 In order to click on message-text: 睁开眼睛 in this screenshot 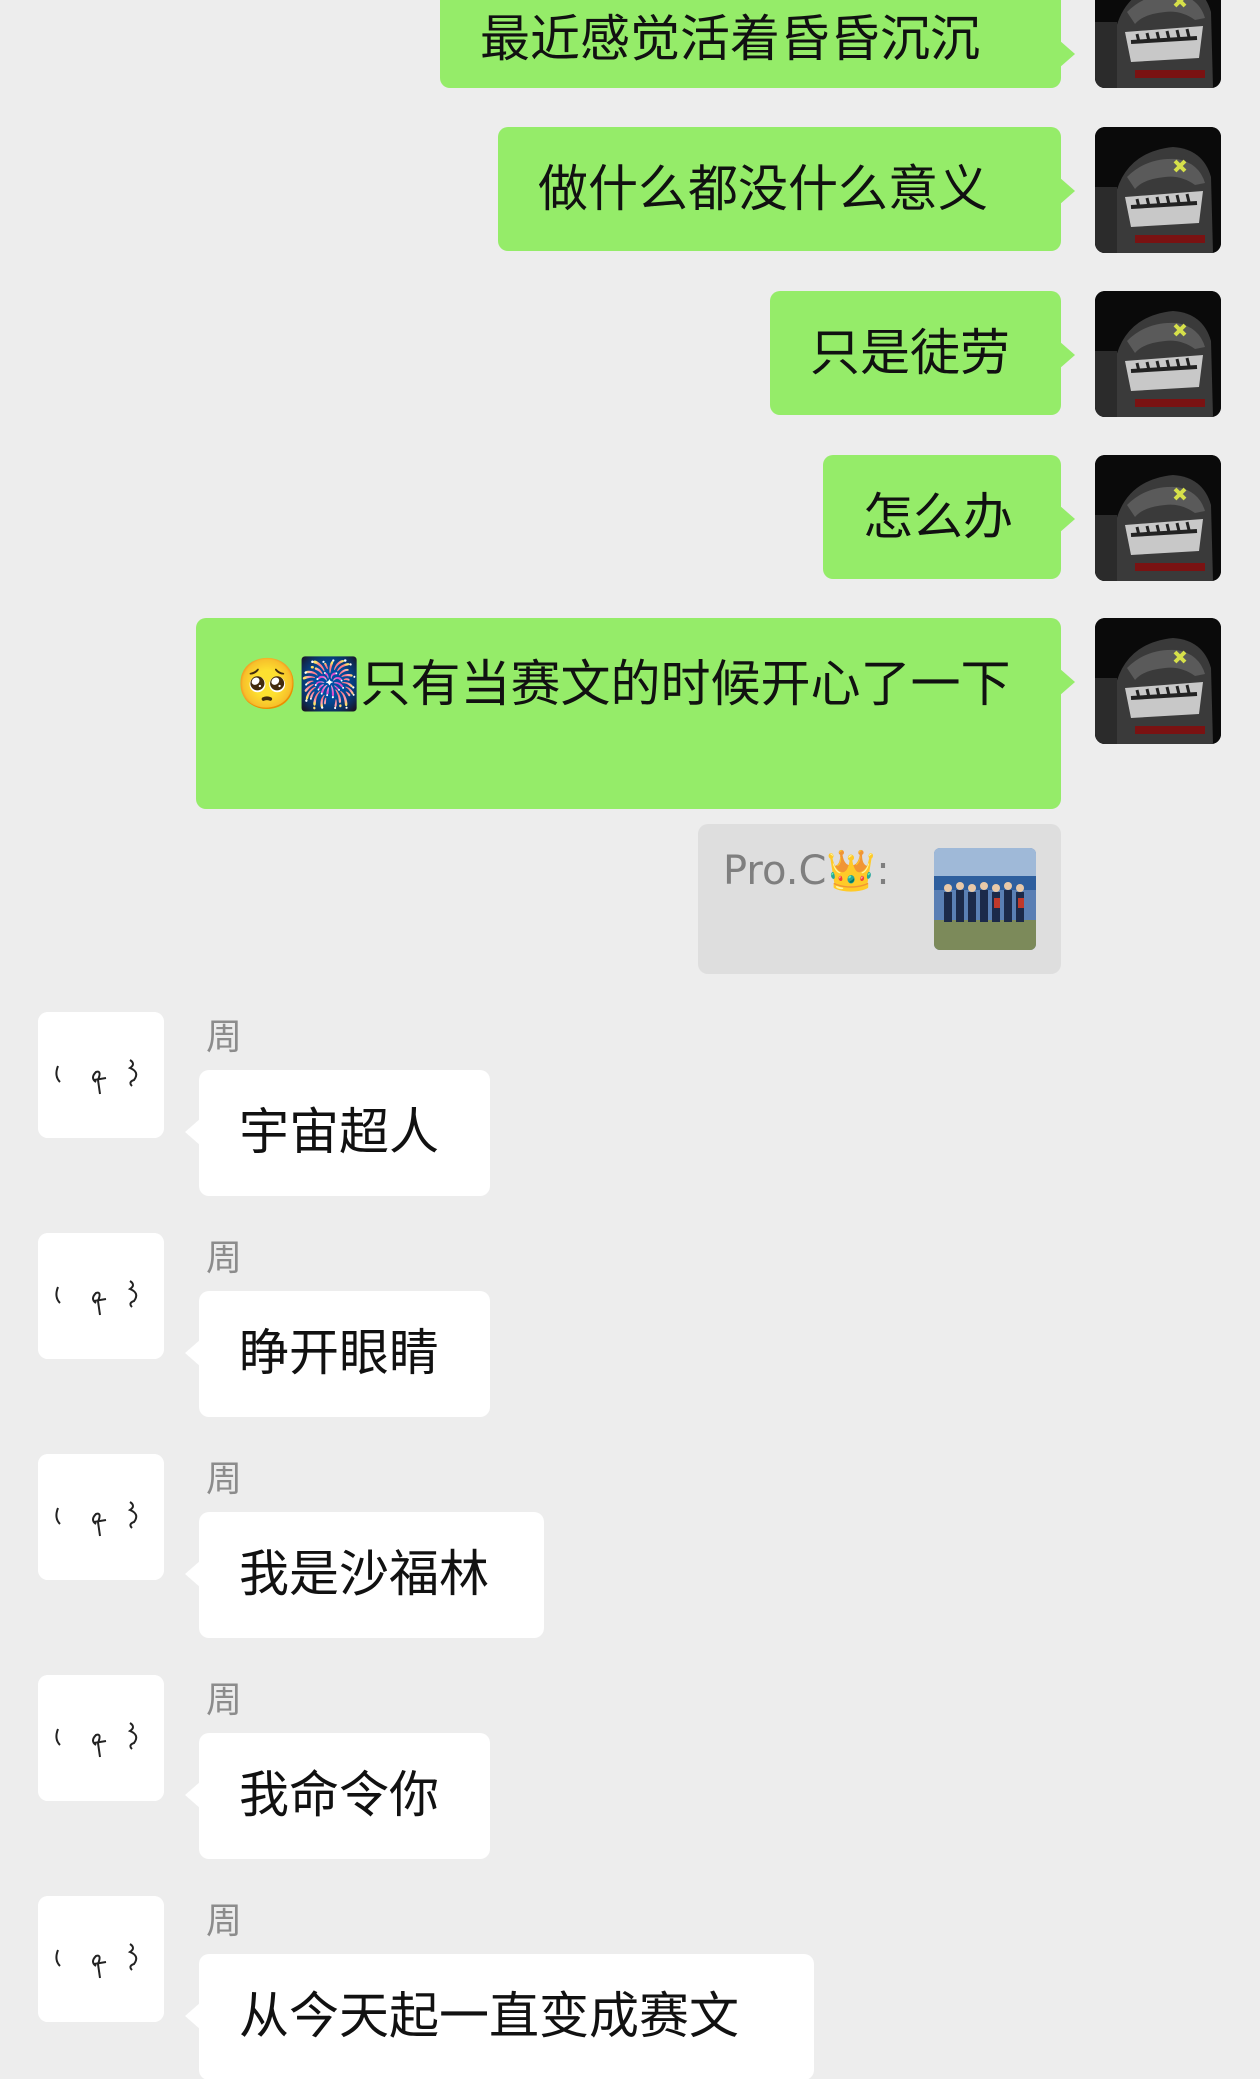, I will do `click(339, 1353)`.